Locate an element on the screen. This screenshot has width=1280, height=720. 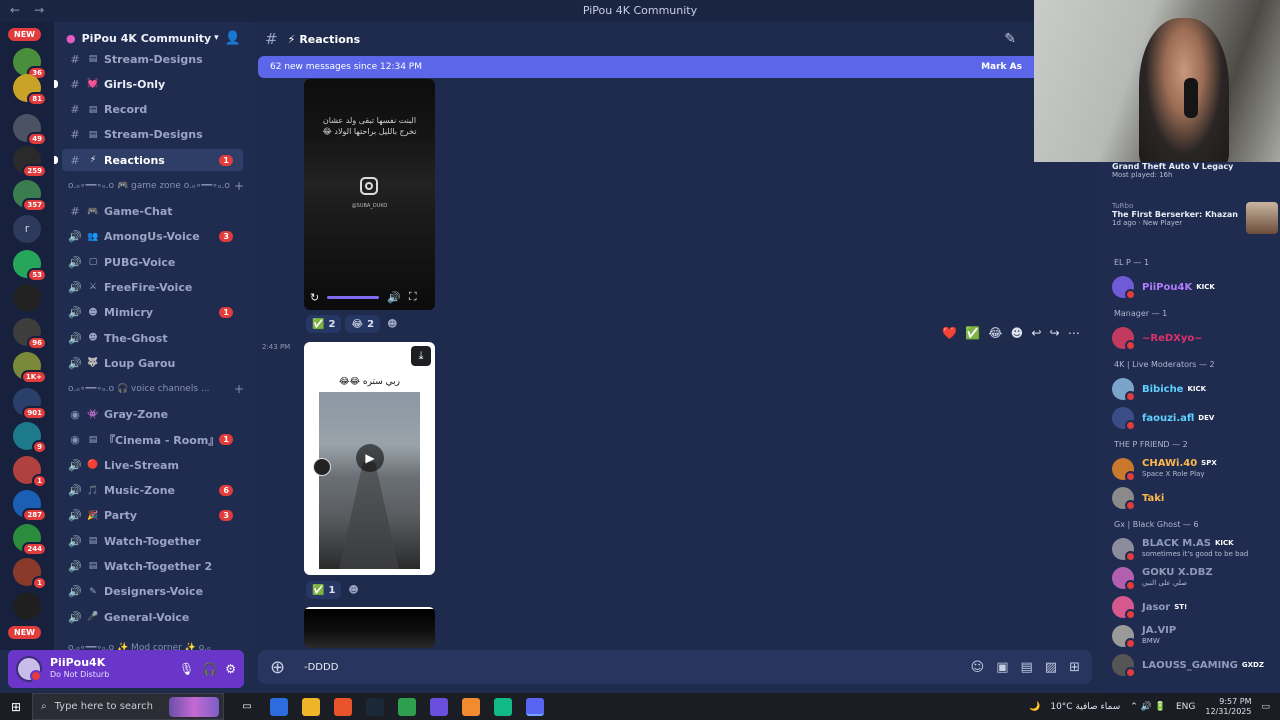
language-indicator: ENG is located at coordinates (1185, 707).